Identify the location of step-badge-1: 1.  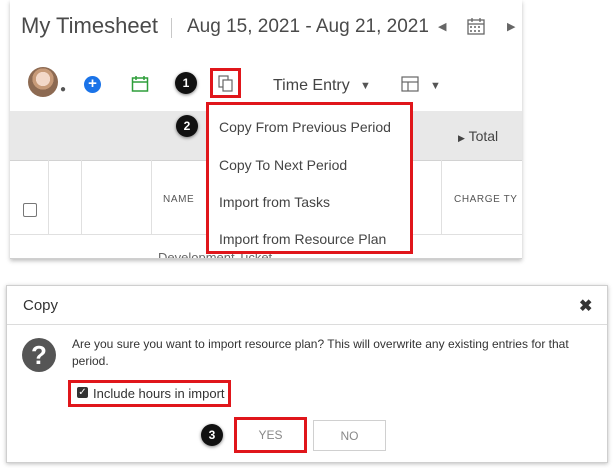
(186, 83).